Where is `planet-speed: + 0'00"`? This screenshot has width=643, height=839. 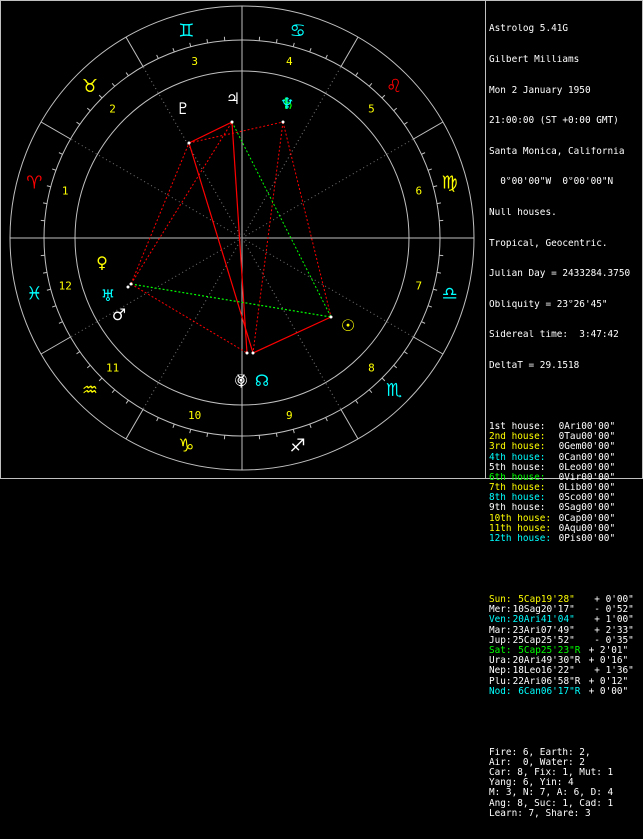 planet-speed: + 0'00" is located at coordinates (605, 692).